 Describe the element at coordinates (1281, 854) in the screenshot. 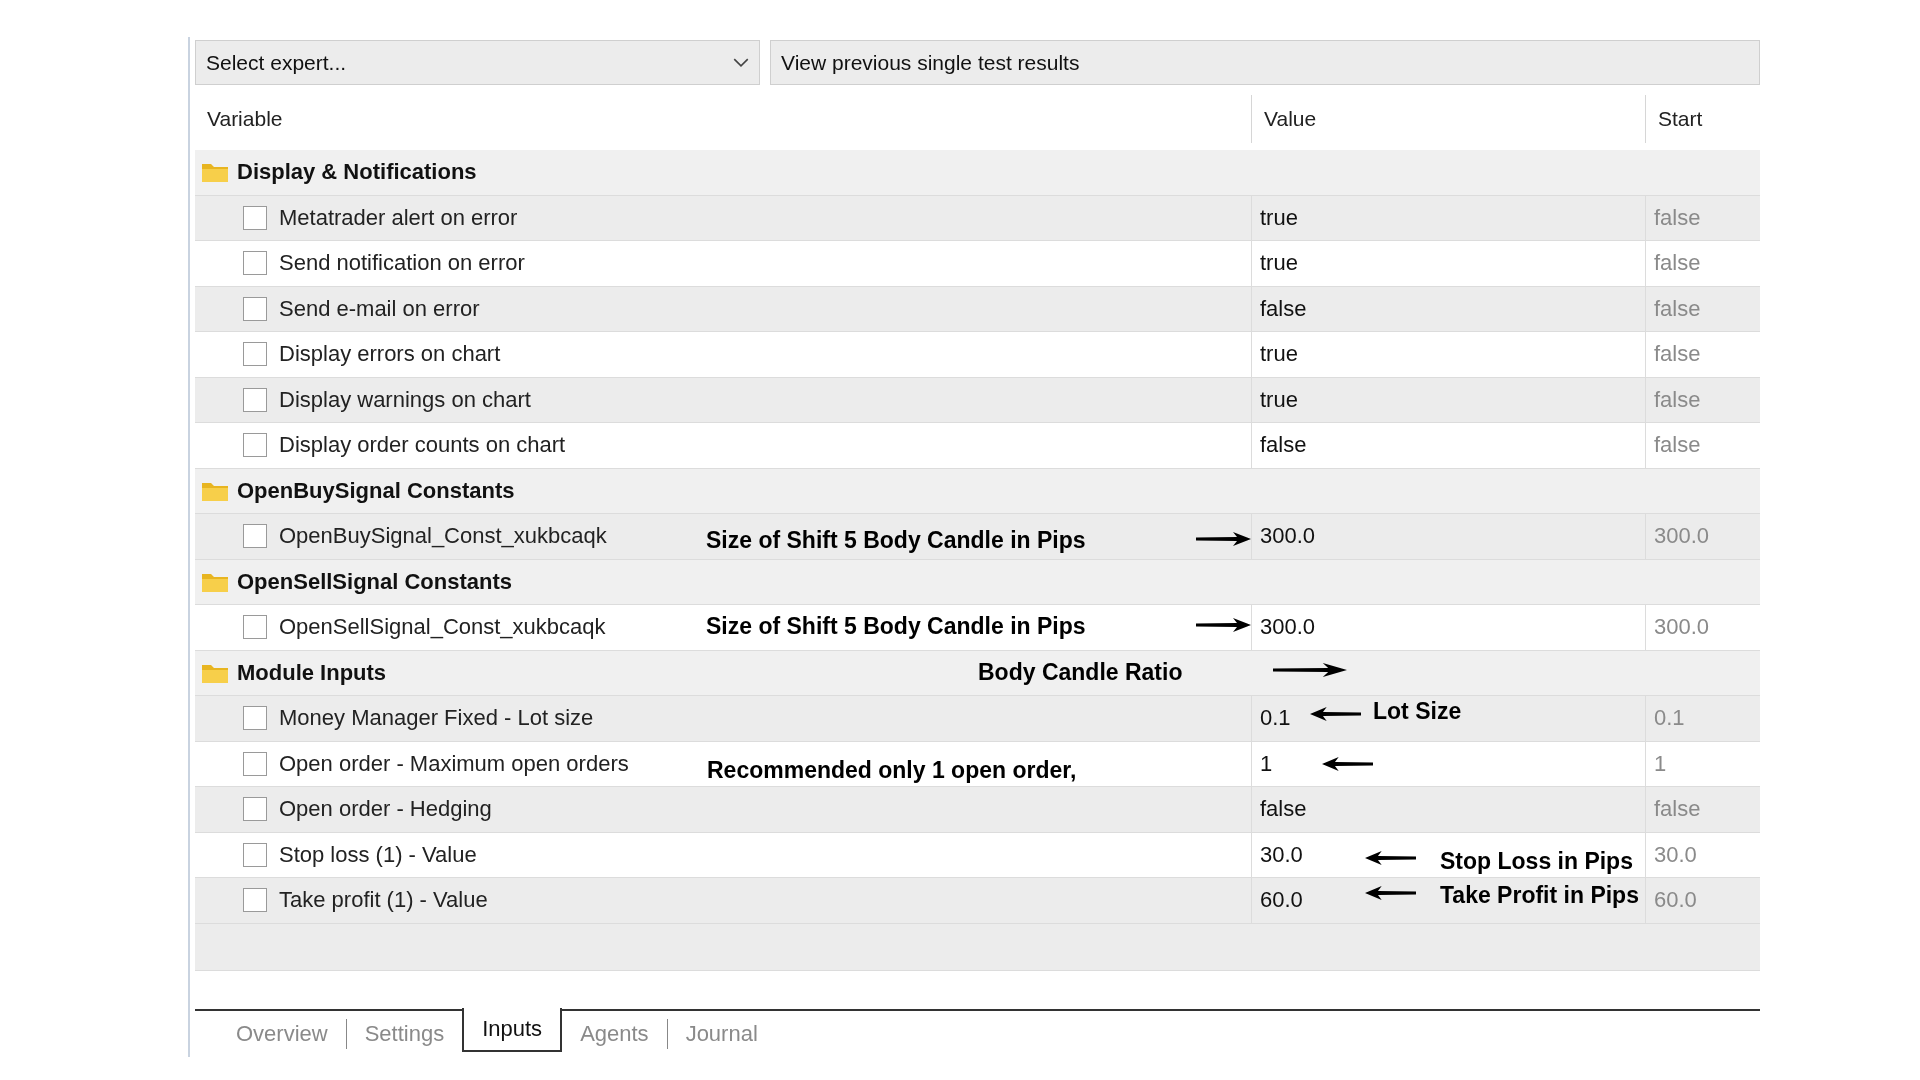

I see `value-text: 30.0` at that location.